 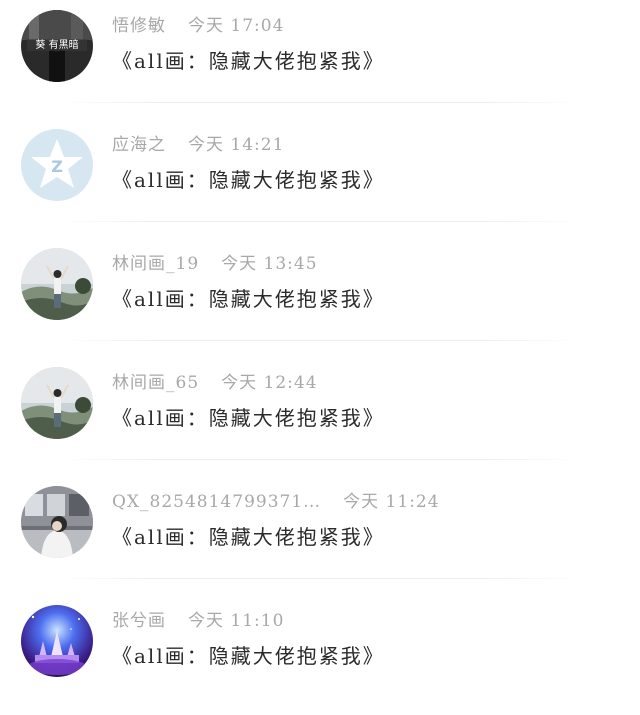 I want to click on comment-meta: 林间画_65 今天 12:44, so click(x=215, y=383).